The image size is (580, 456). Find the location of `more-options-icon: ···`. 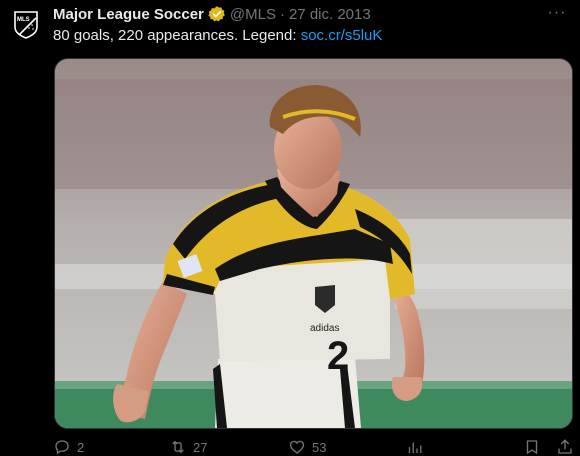

more-options-icon: ··· is located at coordinates (557, 14).